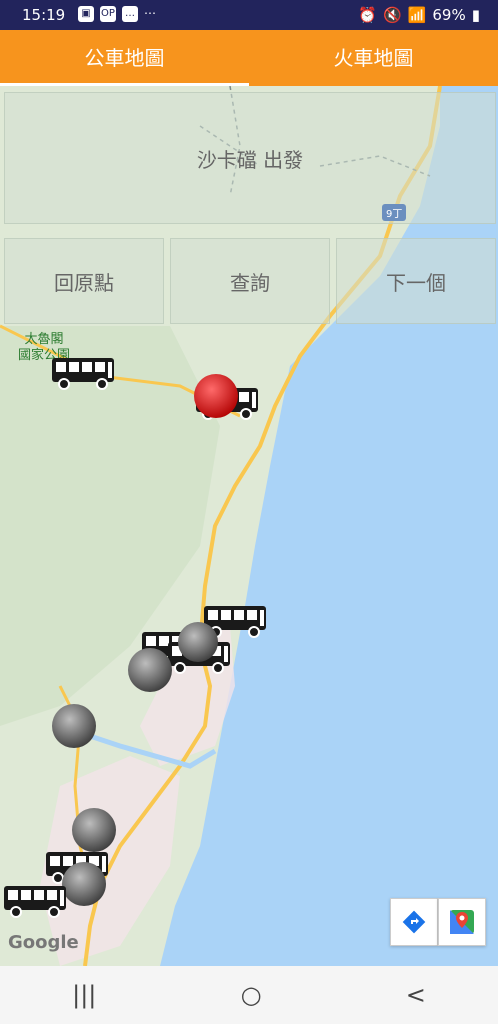 The width and height of the screenshot is (498, 1024). I want to click on recents-button: |||, so click(84, 995).